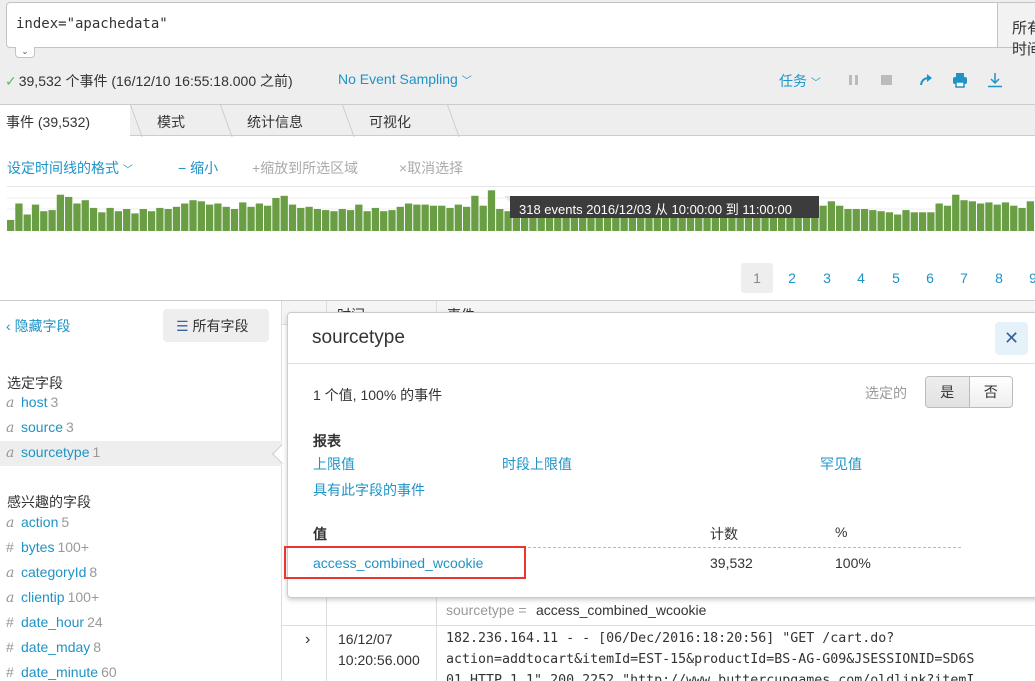 The image size is (1035, 681). I want to click on zoom-out-button: − 缩小, so click(198, 168).